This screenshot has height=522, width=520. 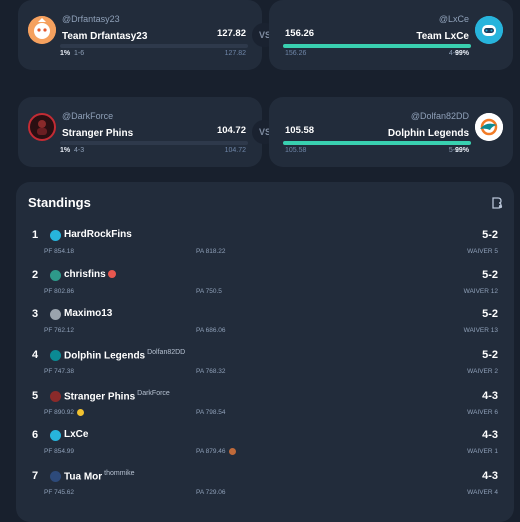 What do you see at coordinates (482, 251) in the screenshot?
I see `waiver-position: WAIVER 5` at bounding box center [482, 251].